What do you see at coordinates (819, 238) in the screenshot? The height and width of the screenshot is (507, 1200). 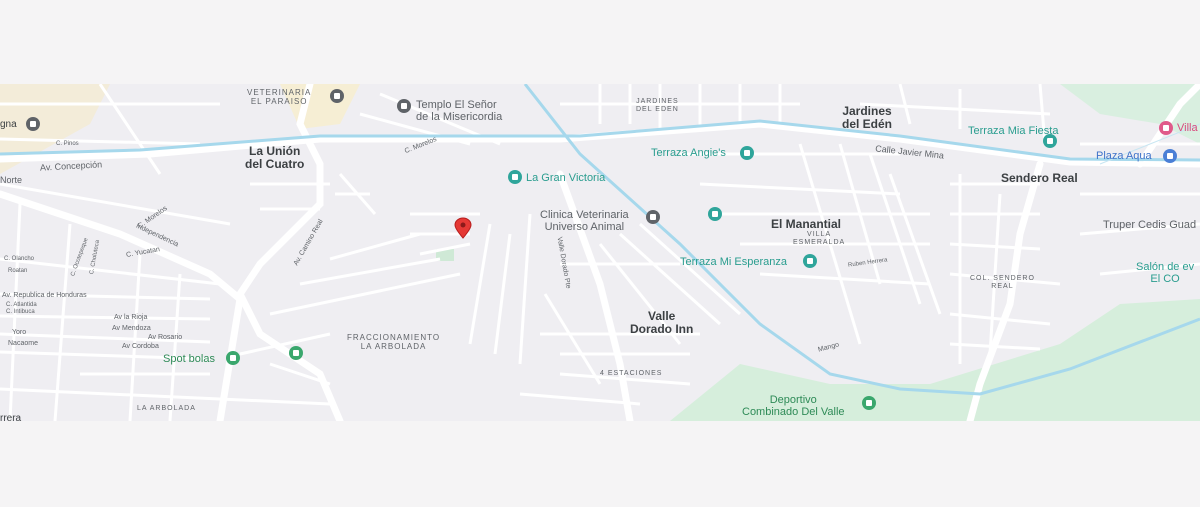 I see `neighborhood-label: VILLA ESMERALDA` at bounding box center [819, 238].